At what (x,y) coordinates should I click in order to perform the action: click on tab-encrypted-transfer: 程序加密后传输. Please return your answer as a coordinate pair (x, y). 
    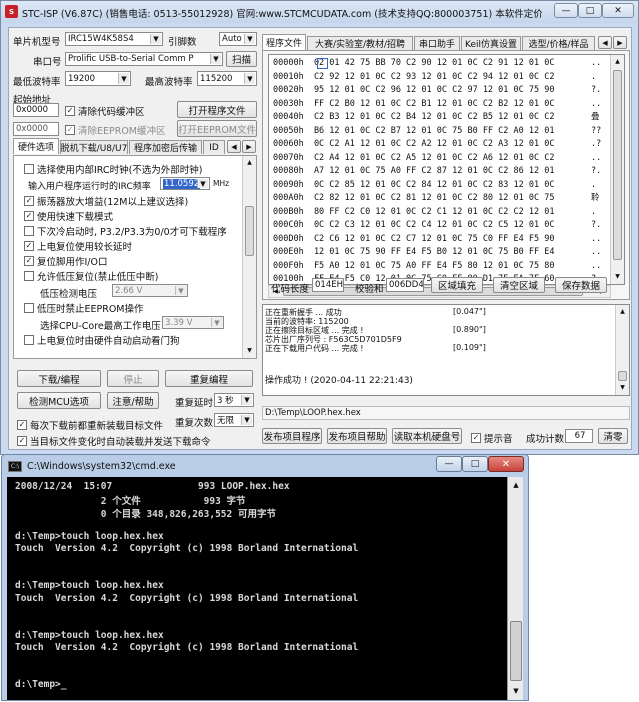
    Looking at the image, I should click on (165, 147).